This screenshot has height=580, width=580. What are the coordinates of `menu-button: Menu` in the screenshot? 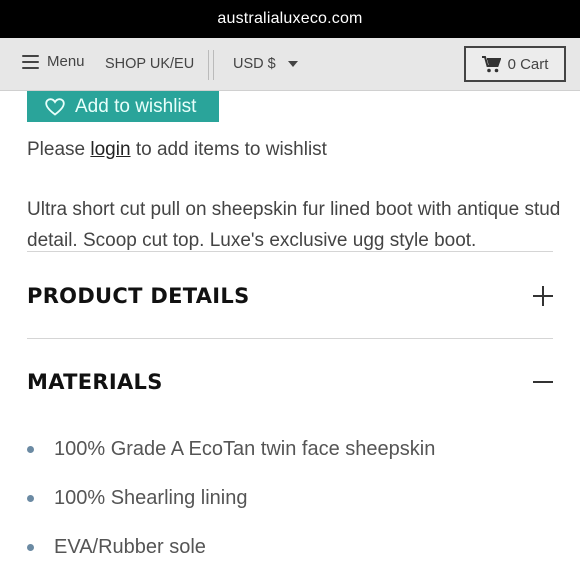 It's located at (53, 61).